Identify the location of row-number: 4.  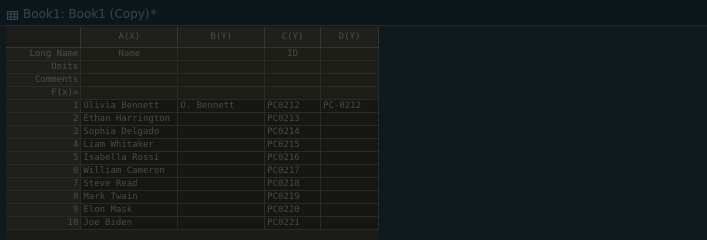
(44, 145).